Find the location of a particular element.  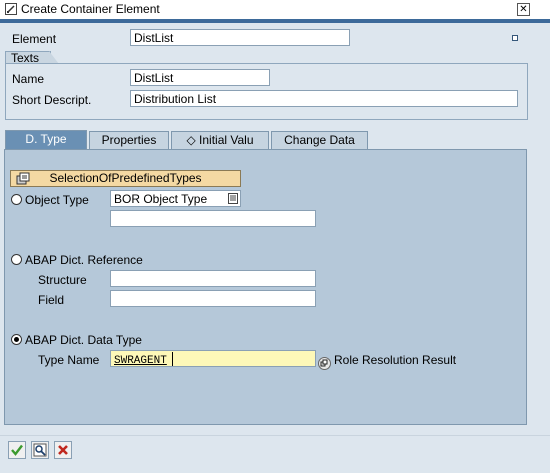

short-description-label: Short Descript. is located at coordinates (52, 100).